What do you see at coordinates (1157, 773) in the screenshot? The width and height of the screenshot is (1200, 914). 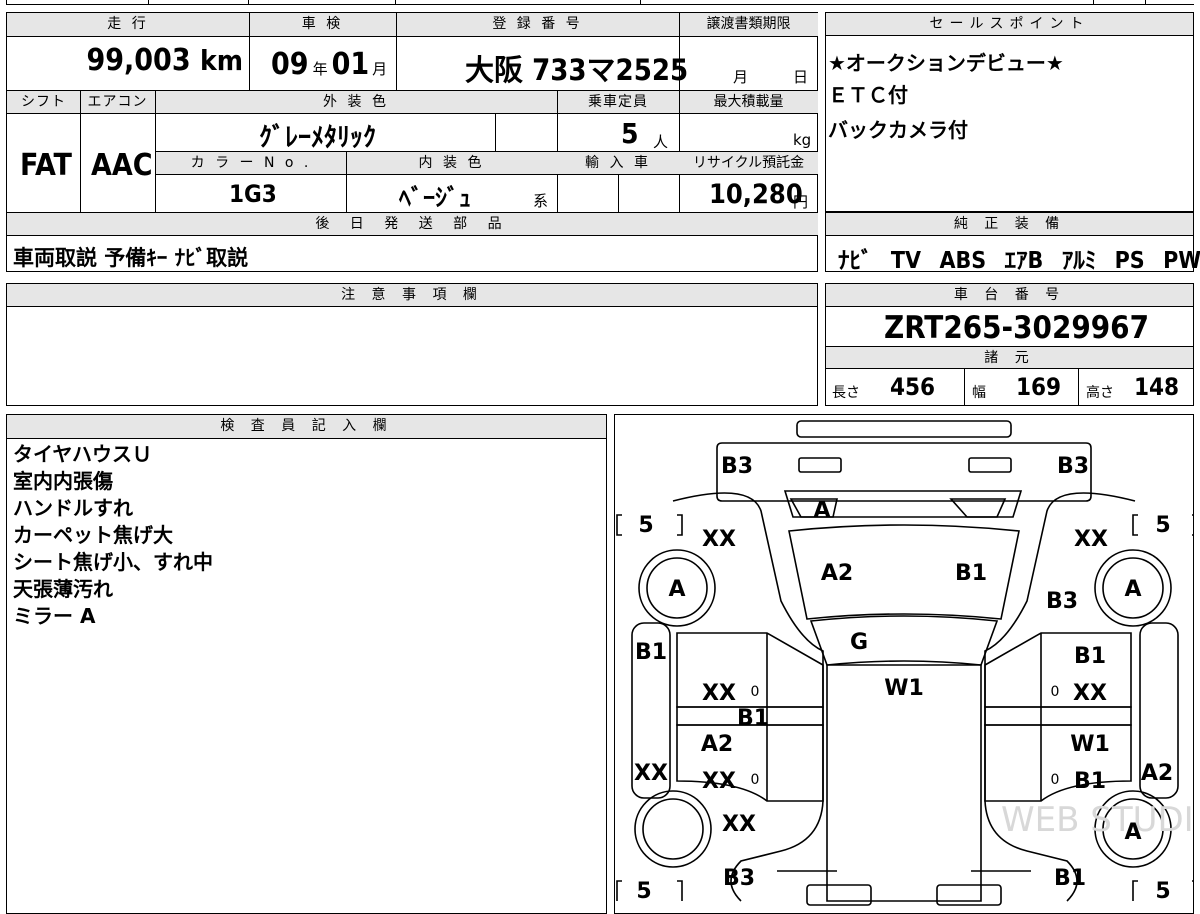 I see `mark-right-a2-edge: A2` at bounding box center [1157, 773].